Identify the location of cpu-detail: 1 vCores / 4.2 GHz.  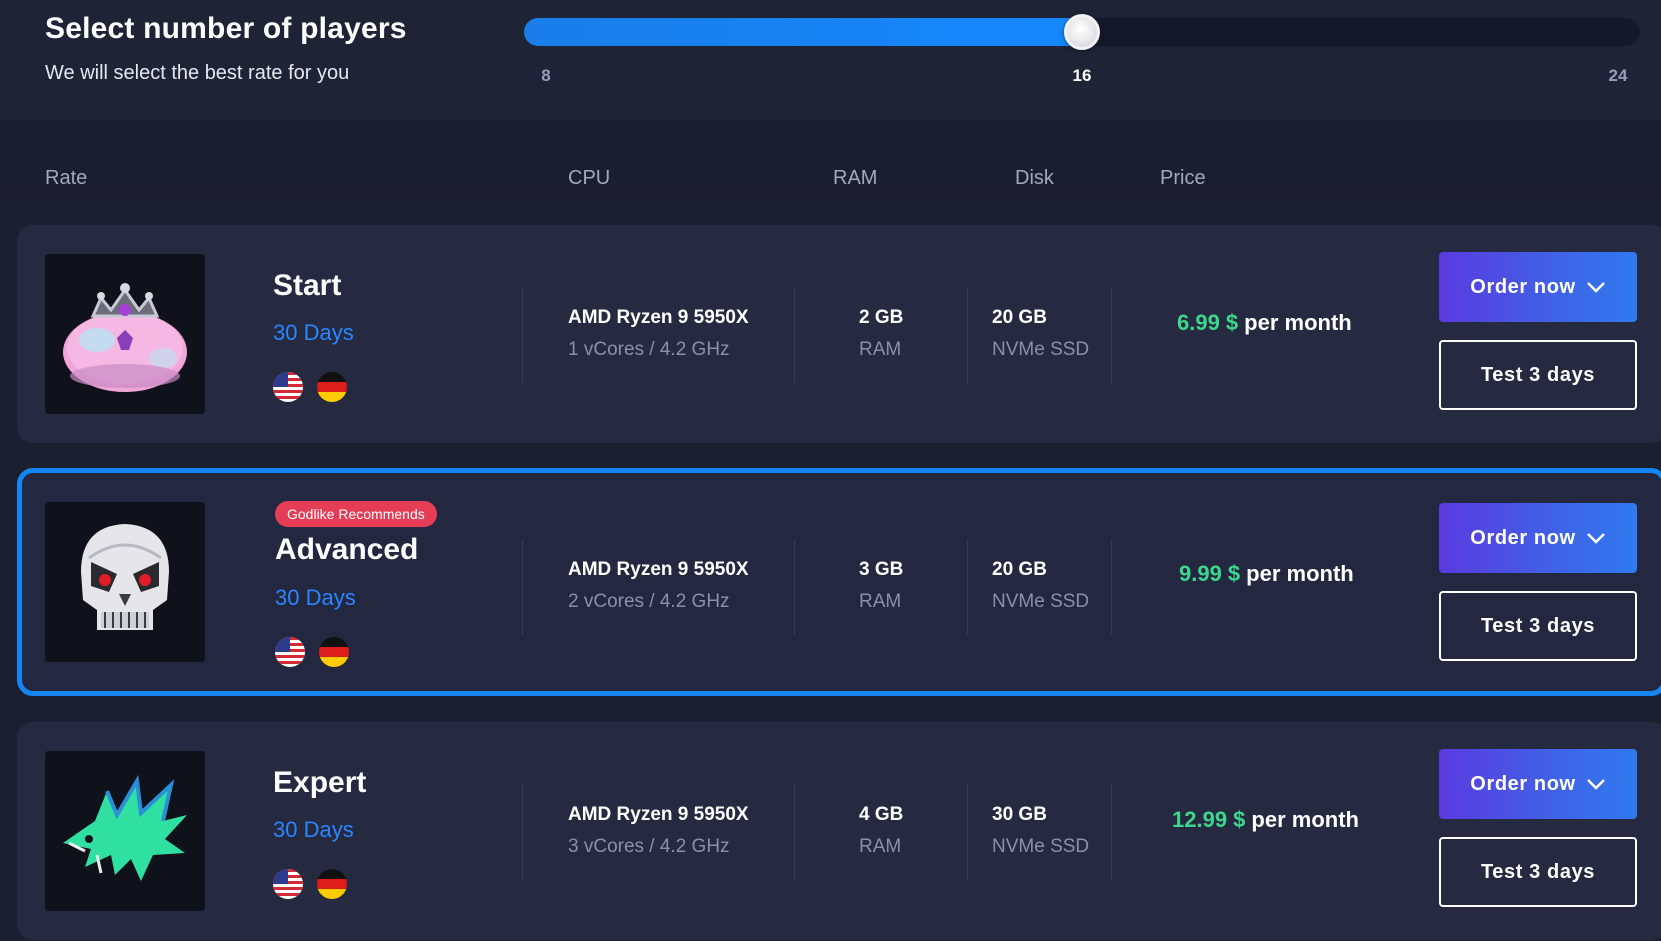
(649, 349).